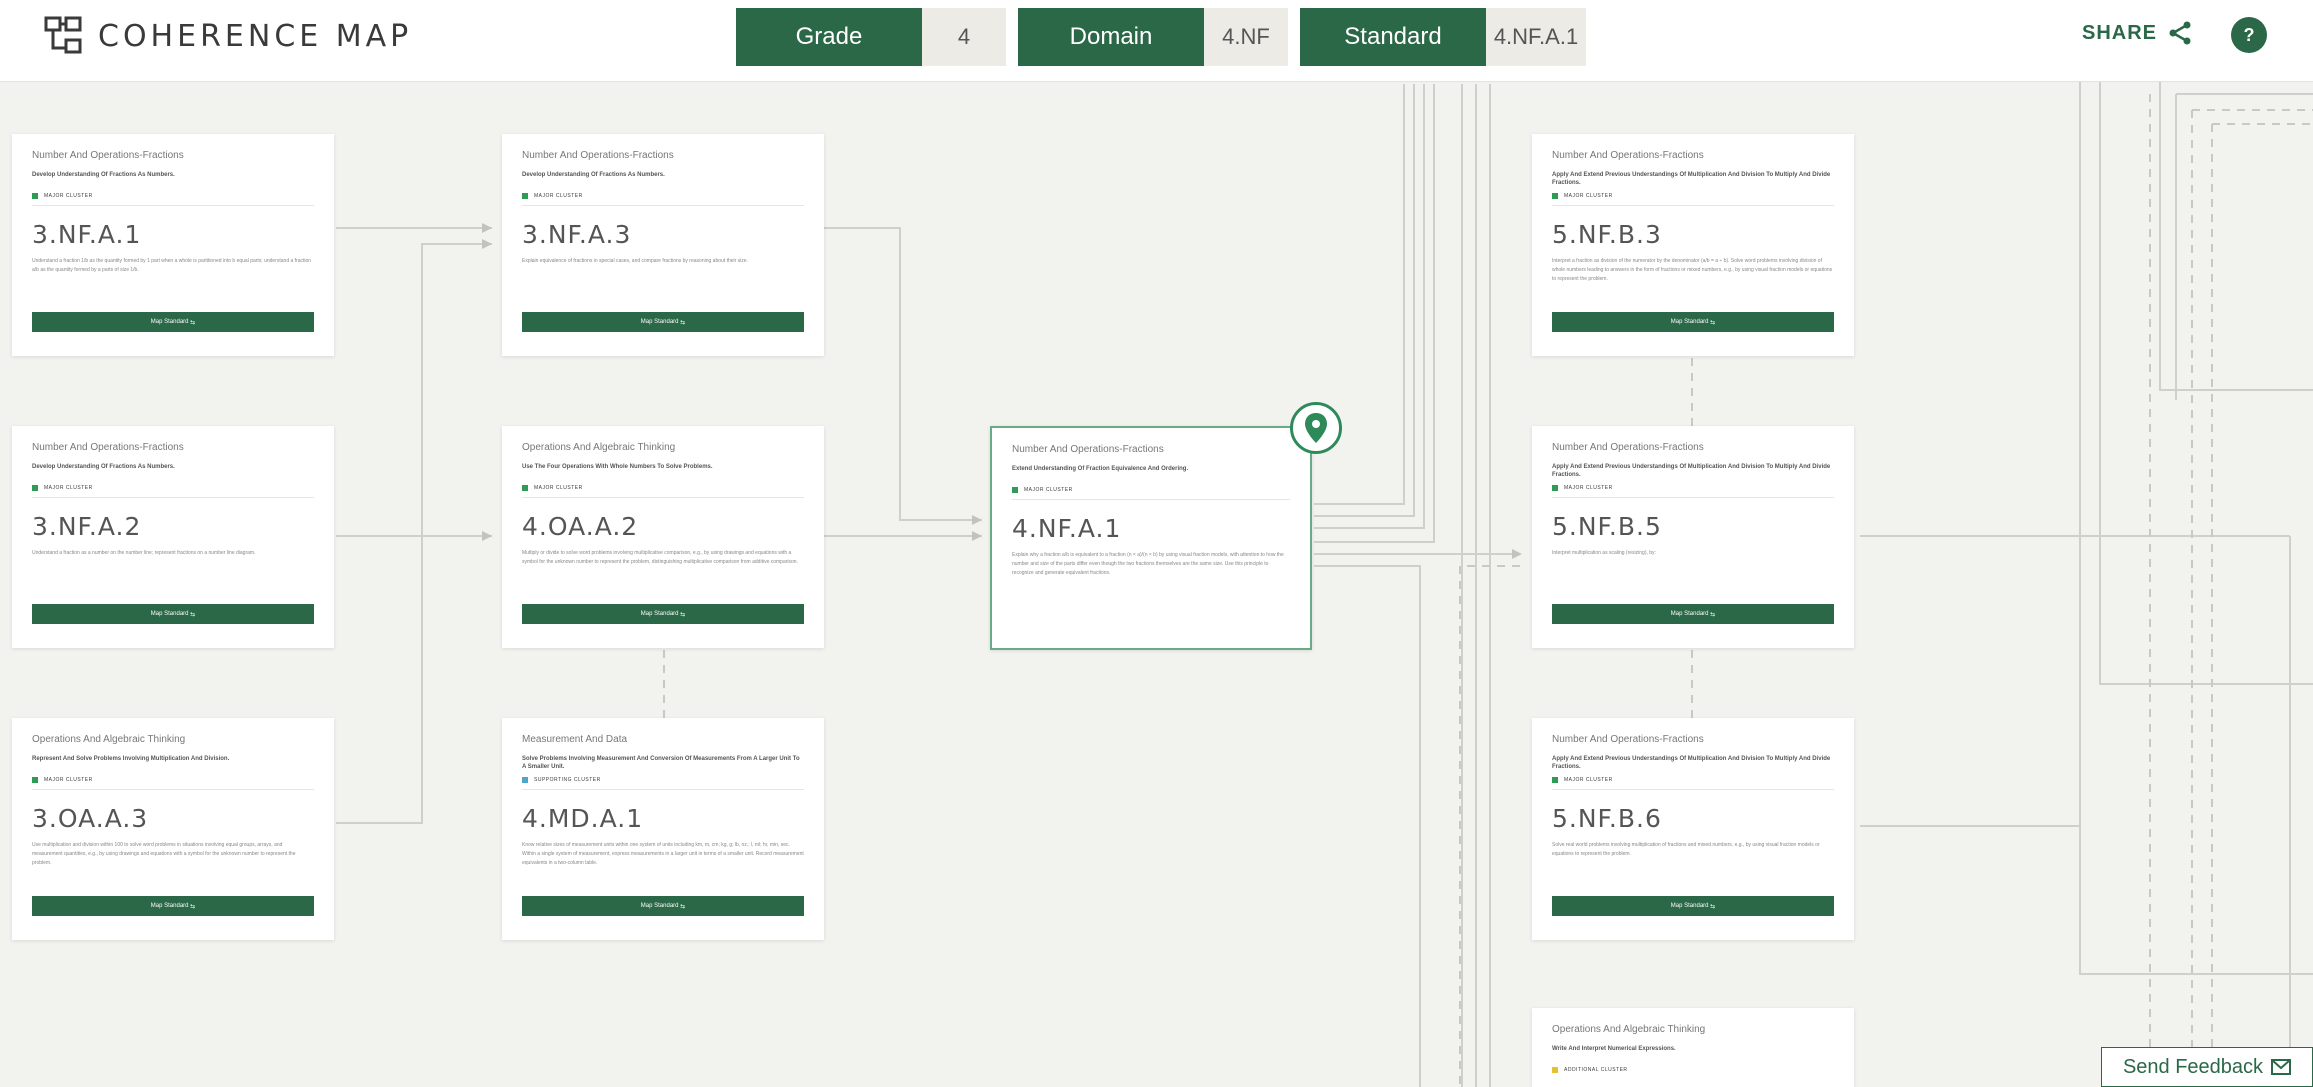 This screenshot has width=2313, height=1087. I want to click on standard-code: 3.NF.A.1, so click(87, 234).